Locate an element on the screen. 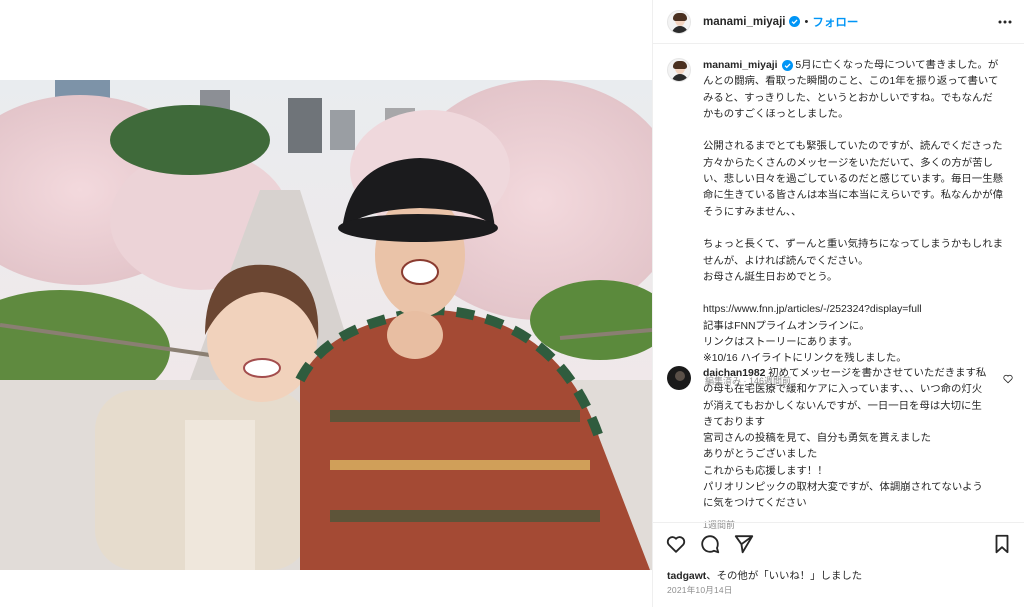 The image size is (1024, 607). post-date: 2021年10月14日 is located at coordinates (700, 590).